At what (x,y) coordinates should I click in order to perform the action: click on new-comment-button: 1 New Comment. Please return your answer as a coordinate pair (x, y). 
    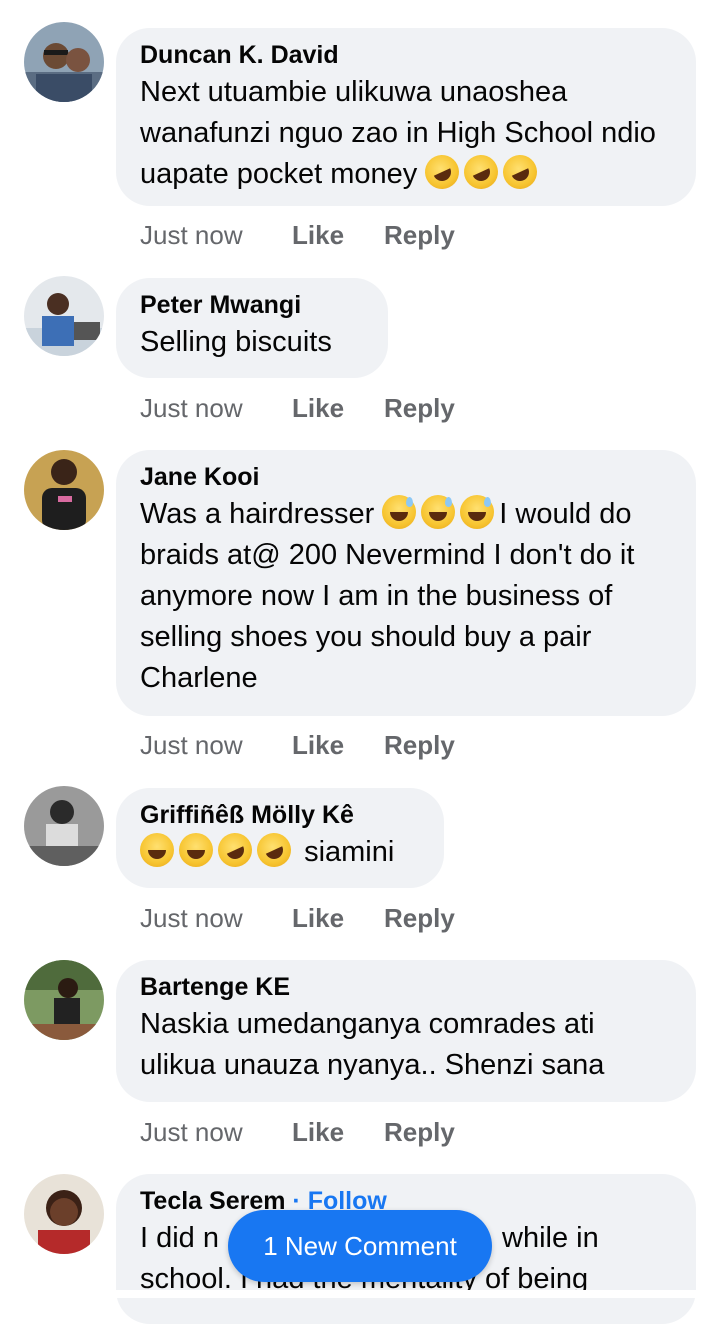
    Looking at the image, I should click on (360, 1246).